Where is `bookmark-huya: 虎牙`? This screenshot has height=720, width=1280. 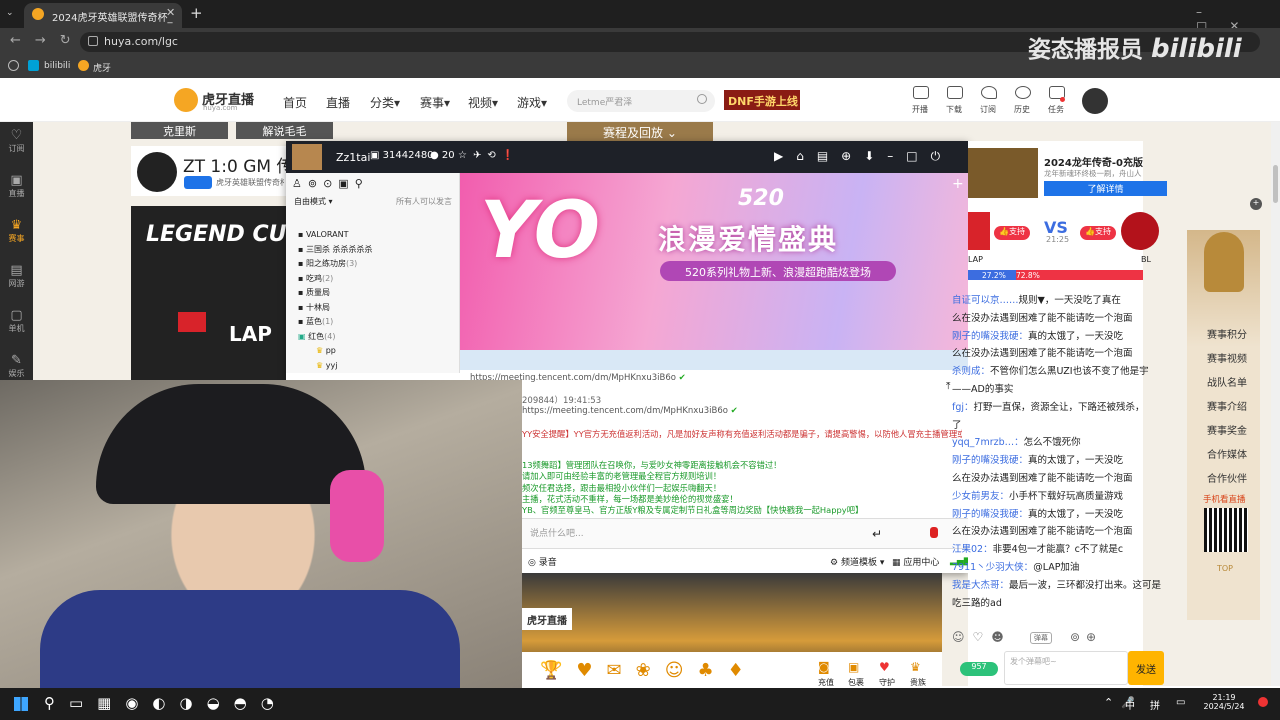 bookmark-huya: 虎牙 is located at coordinates (102, 67).